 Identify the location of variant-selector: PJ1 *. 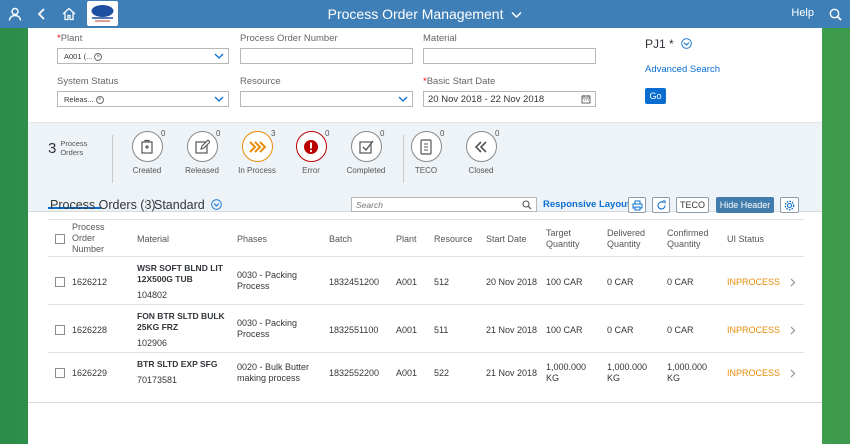
(668, 44).